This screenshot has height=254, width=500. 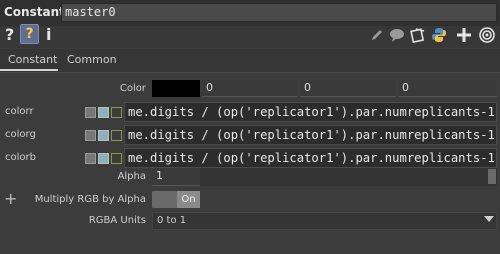 What do you see at coordinates (418, 35) in the screenshot?
I see `clone-icon` at bounding box center [418, 35].